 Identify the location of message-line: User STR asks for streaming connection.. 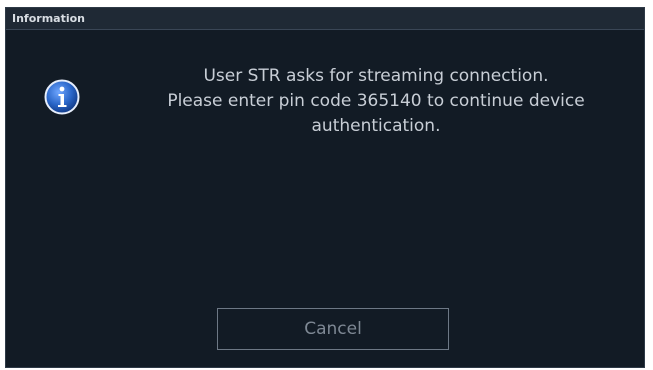
(376, 76).